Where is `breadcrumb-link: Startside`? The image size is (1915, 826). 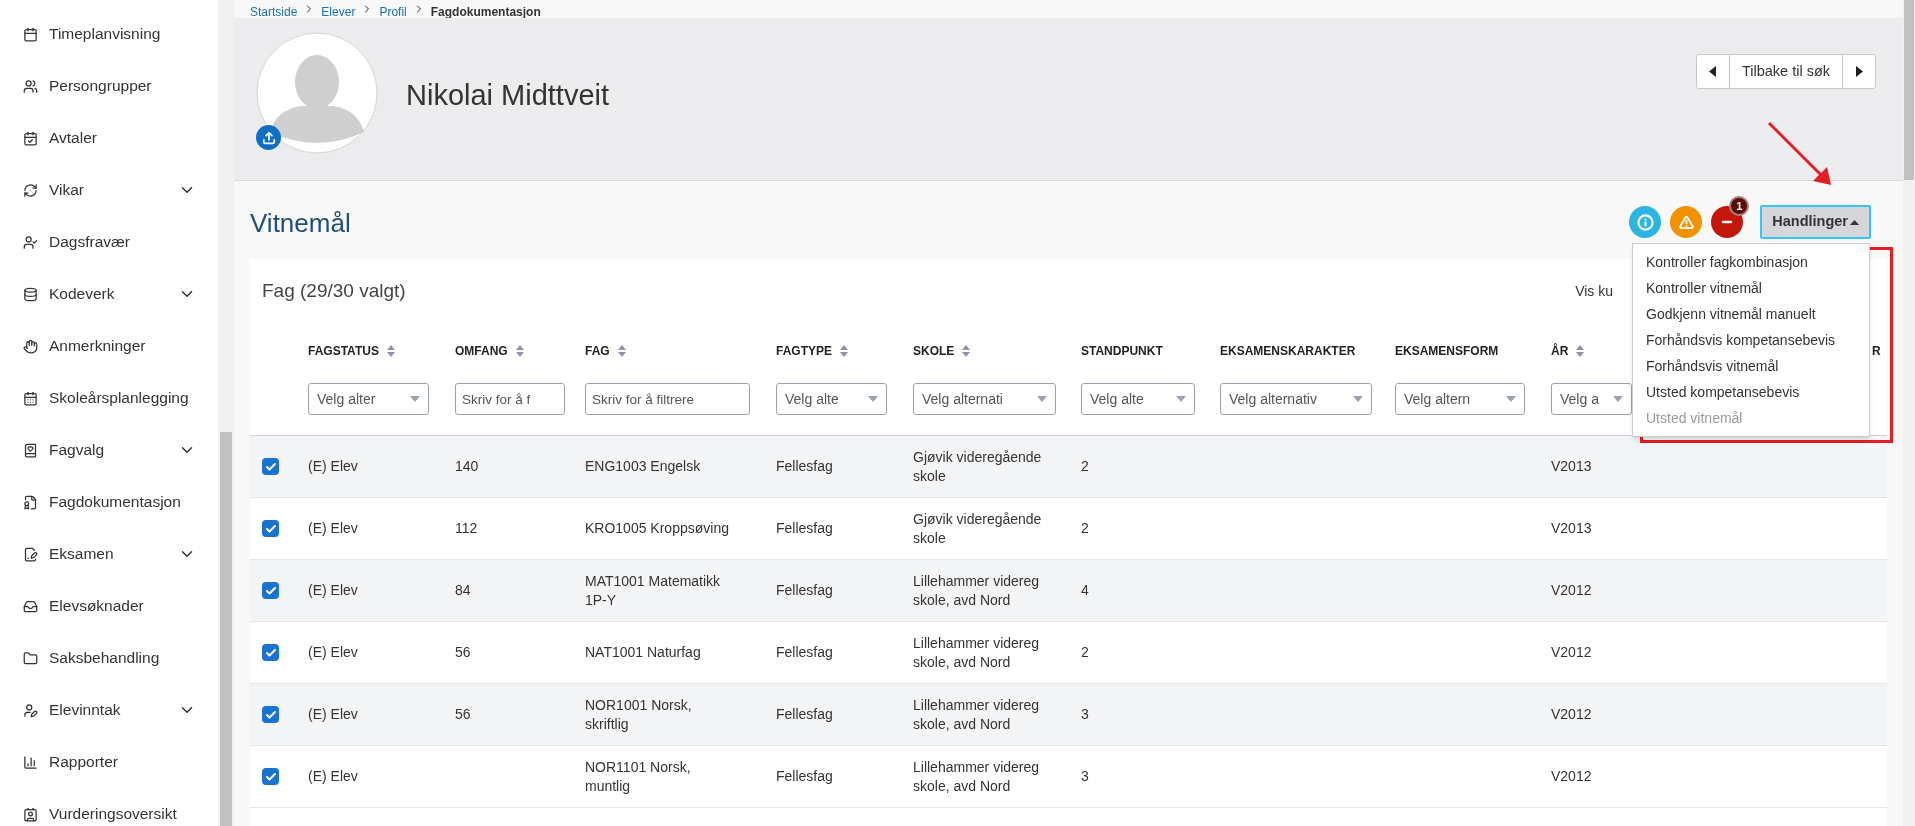
breadcrumb-link: Startside is located at coordinates (274, 12).